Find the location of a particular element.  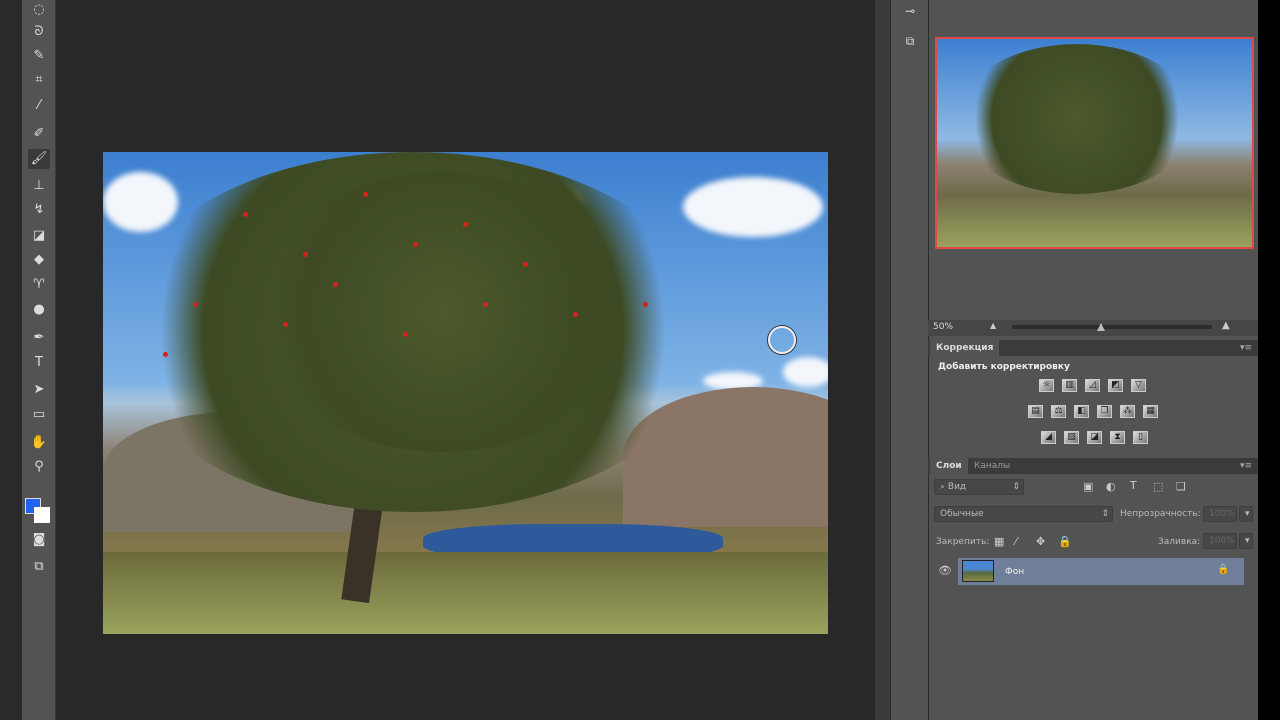

visibility-eye-icon: 👁 is located at coordinates (945, 570).